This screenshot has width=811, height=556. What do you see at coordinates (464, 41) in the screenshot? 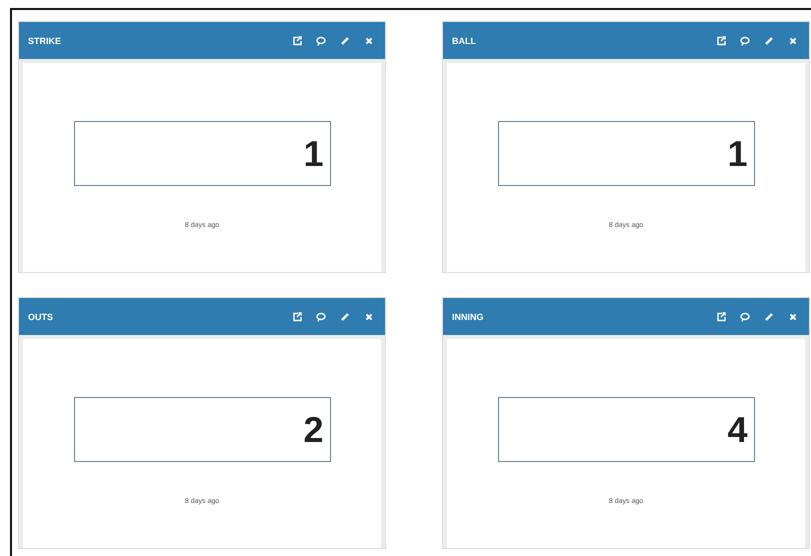
I see `widget-title: BALL` at bounding box center [464, 41].